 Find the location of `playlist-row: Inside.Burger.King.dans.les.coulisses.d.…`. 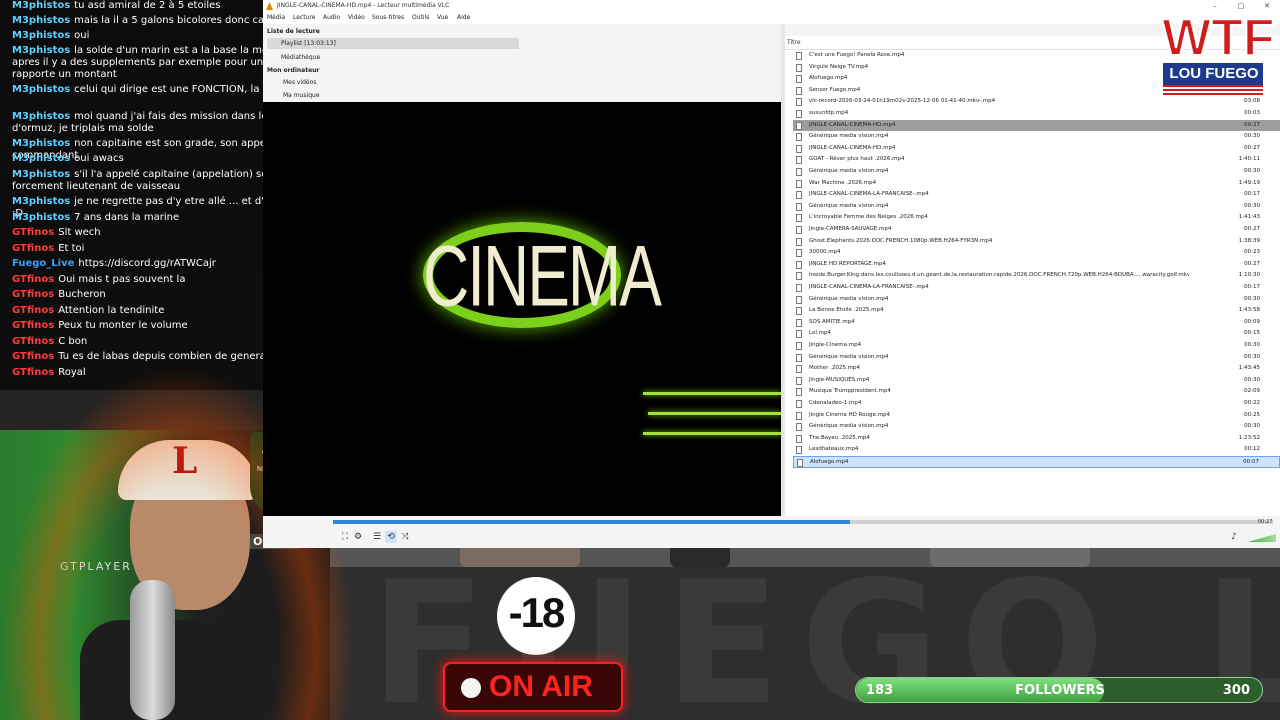

playlist-row: Inside.Burger.King.dans.les.coulisses.d.… is located at coordinates (1036, 276).